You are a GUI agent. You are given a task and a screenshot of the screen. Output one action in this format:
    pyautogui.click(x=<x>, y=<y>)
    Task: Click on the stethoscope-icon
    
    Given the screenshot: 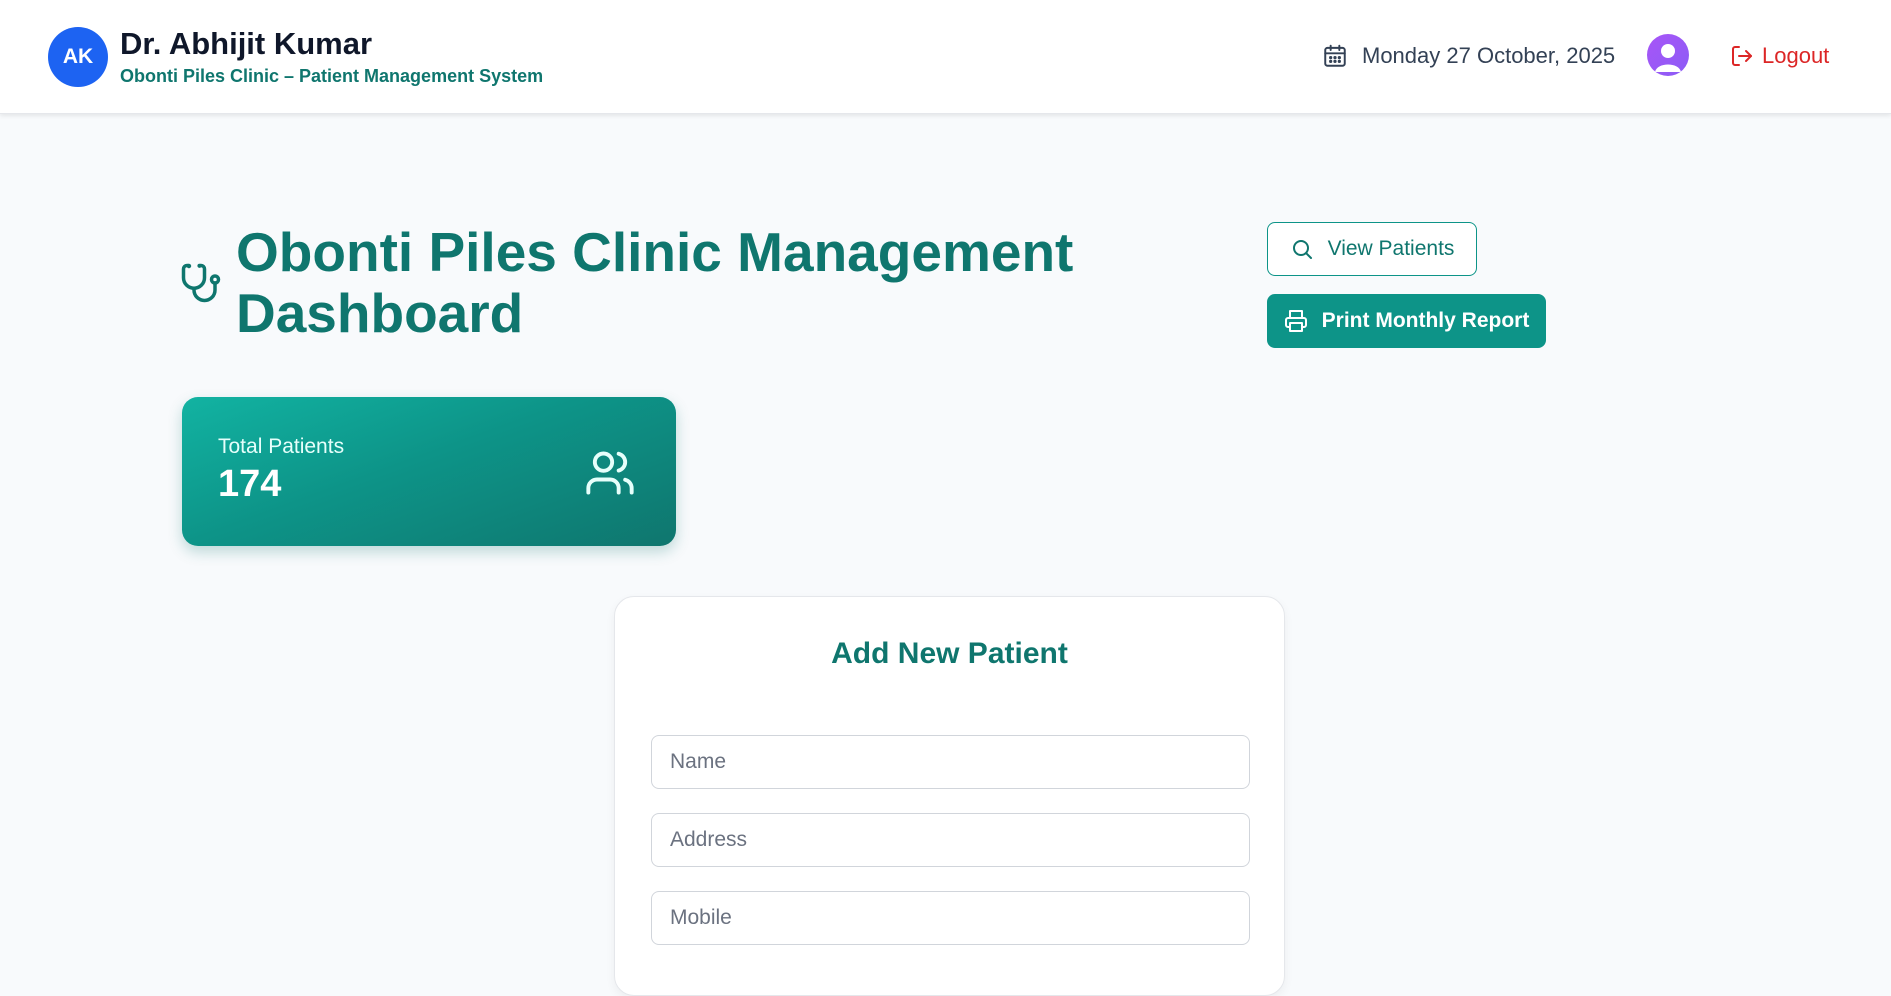 What is the action you would take?
    pyautogui.click(x=201, y=283)
    